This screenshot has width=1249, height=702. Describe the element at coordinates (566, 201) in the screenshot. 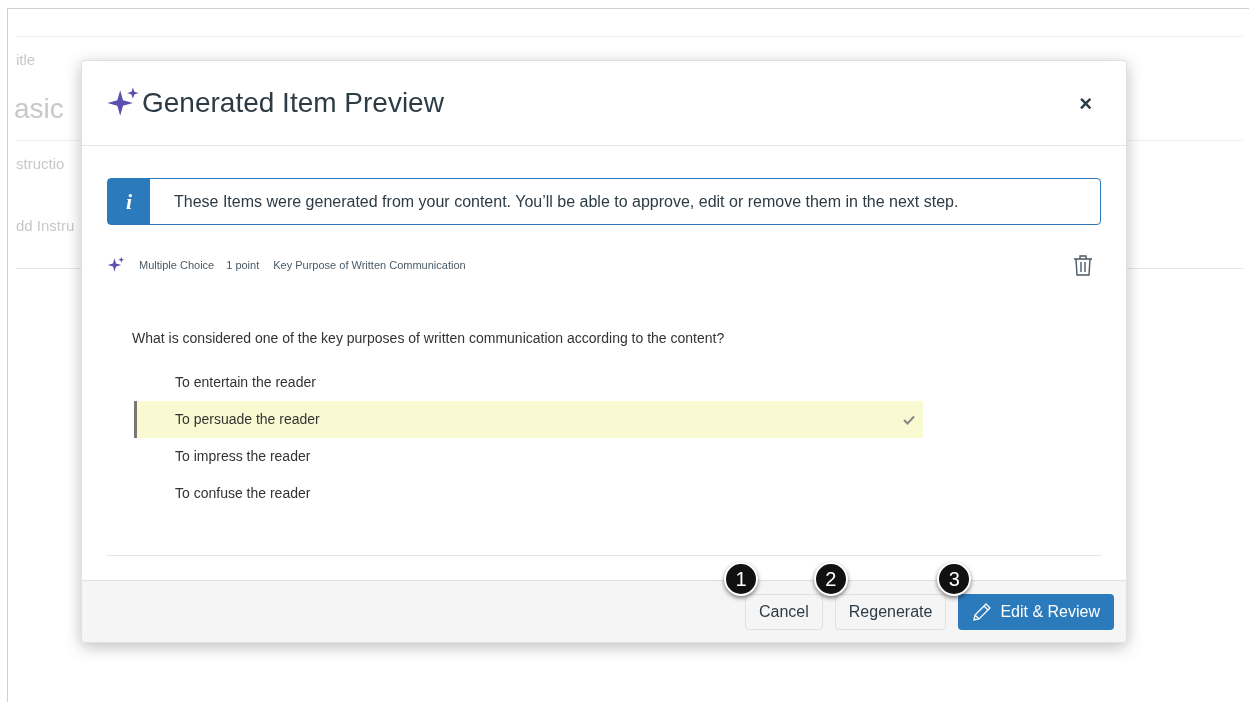

I see `info-message: These Items were generated from your content. You’ll be able to approve, edit or remove them in the next step.` at that location.